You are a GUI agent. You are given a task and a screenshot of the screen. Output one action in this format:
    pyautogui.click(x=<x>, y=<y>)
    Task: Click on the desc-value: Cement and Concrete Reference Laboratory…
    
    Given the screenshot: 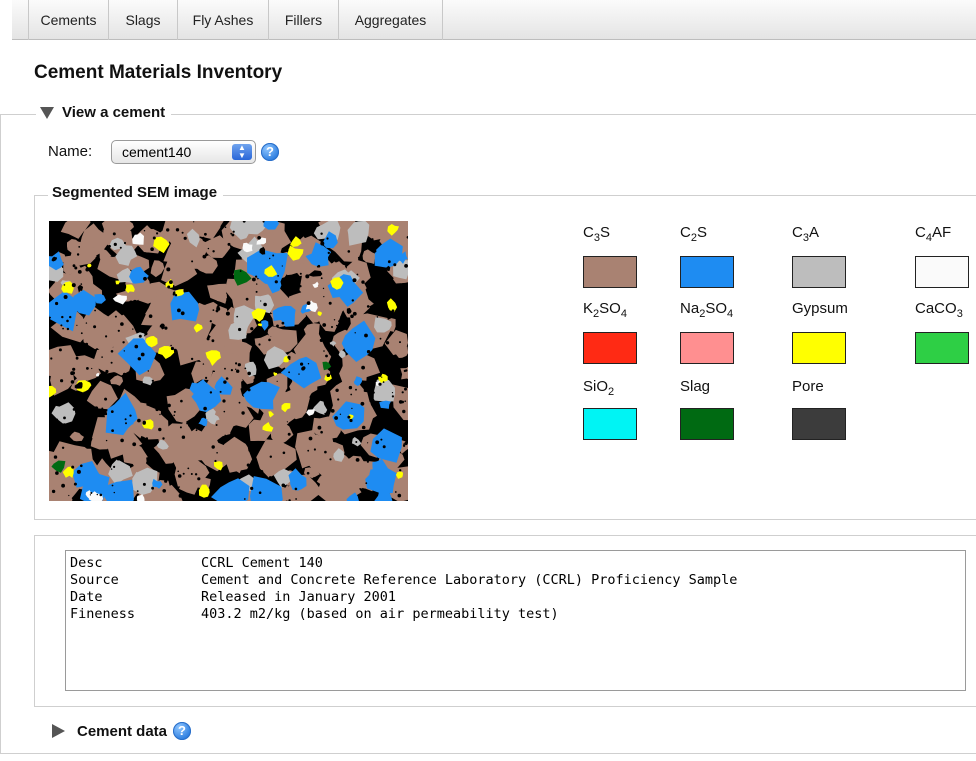 What is the action you would take?
    pyautogui.click(x=469, y=580)
    